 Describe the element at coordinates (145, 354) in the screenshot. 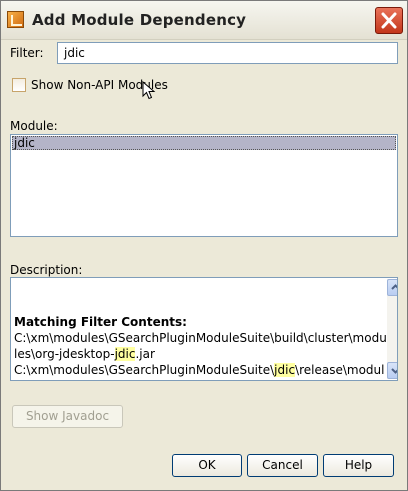

I see `description-line-2-post: .jar` at that location.